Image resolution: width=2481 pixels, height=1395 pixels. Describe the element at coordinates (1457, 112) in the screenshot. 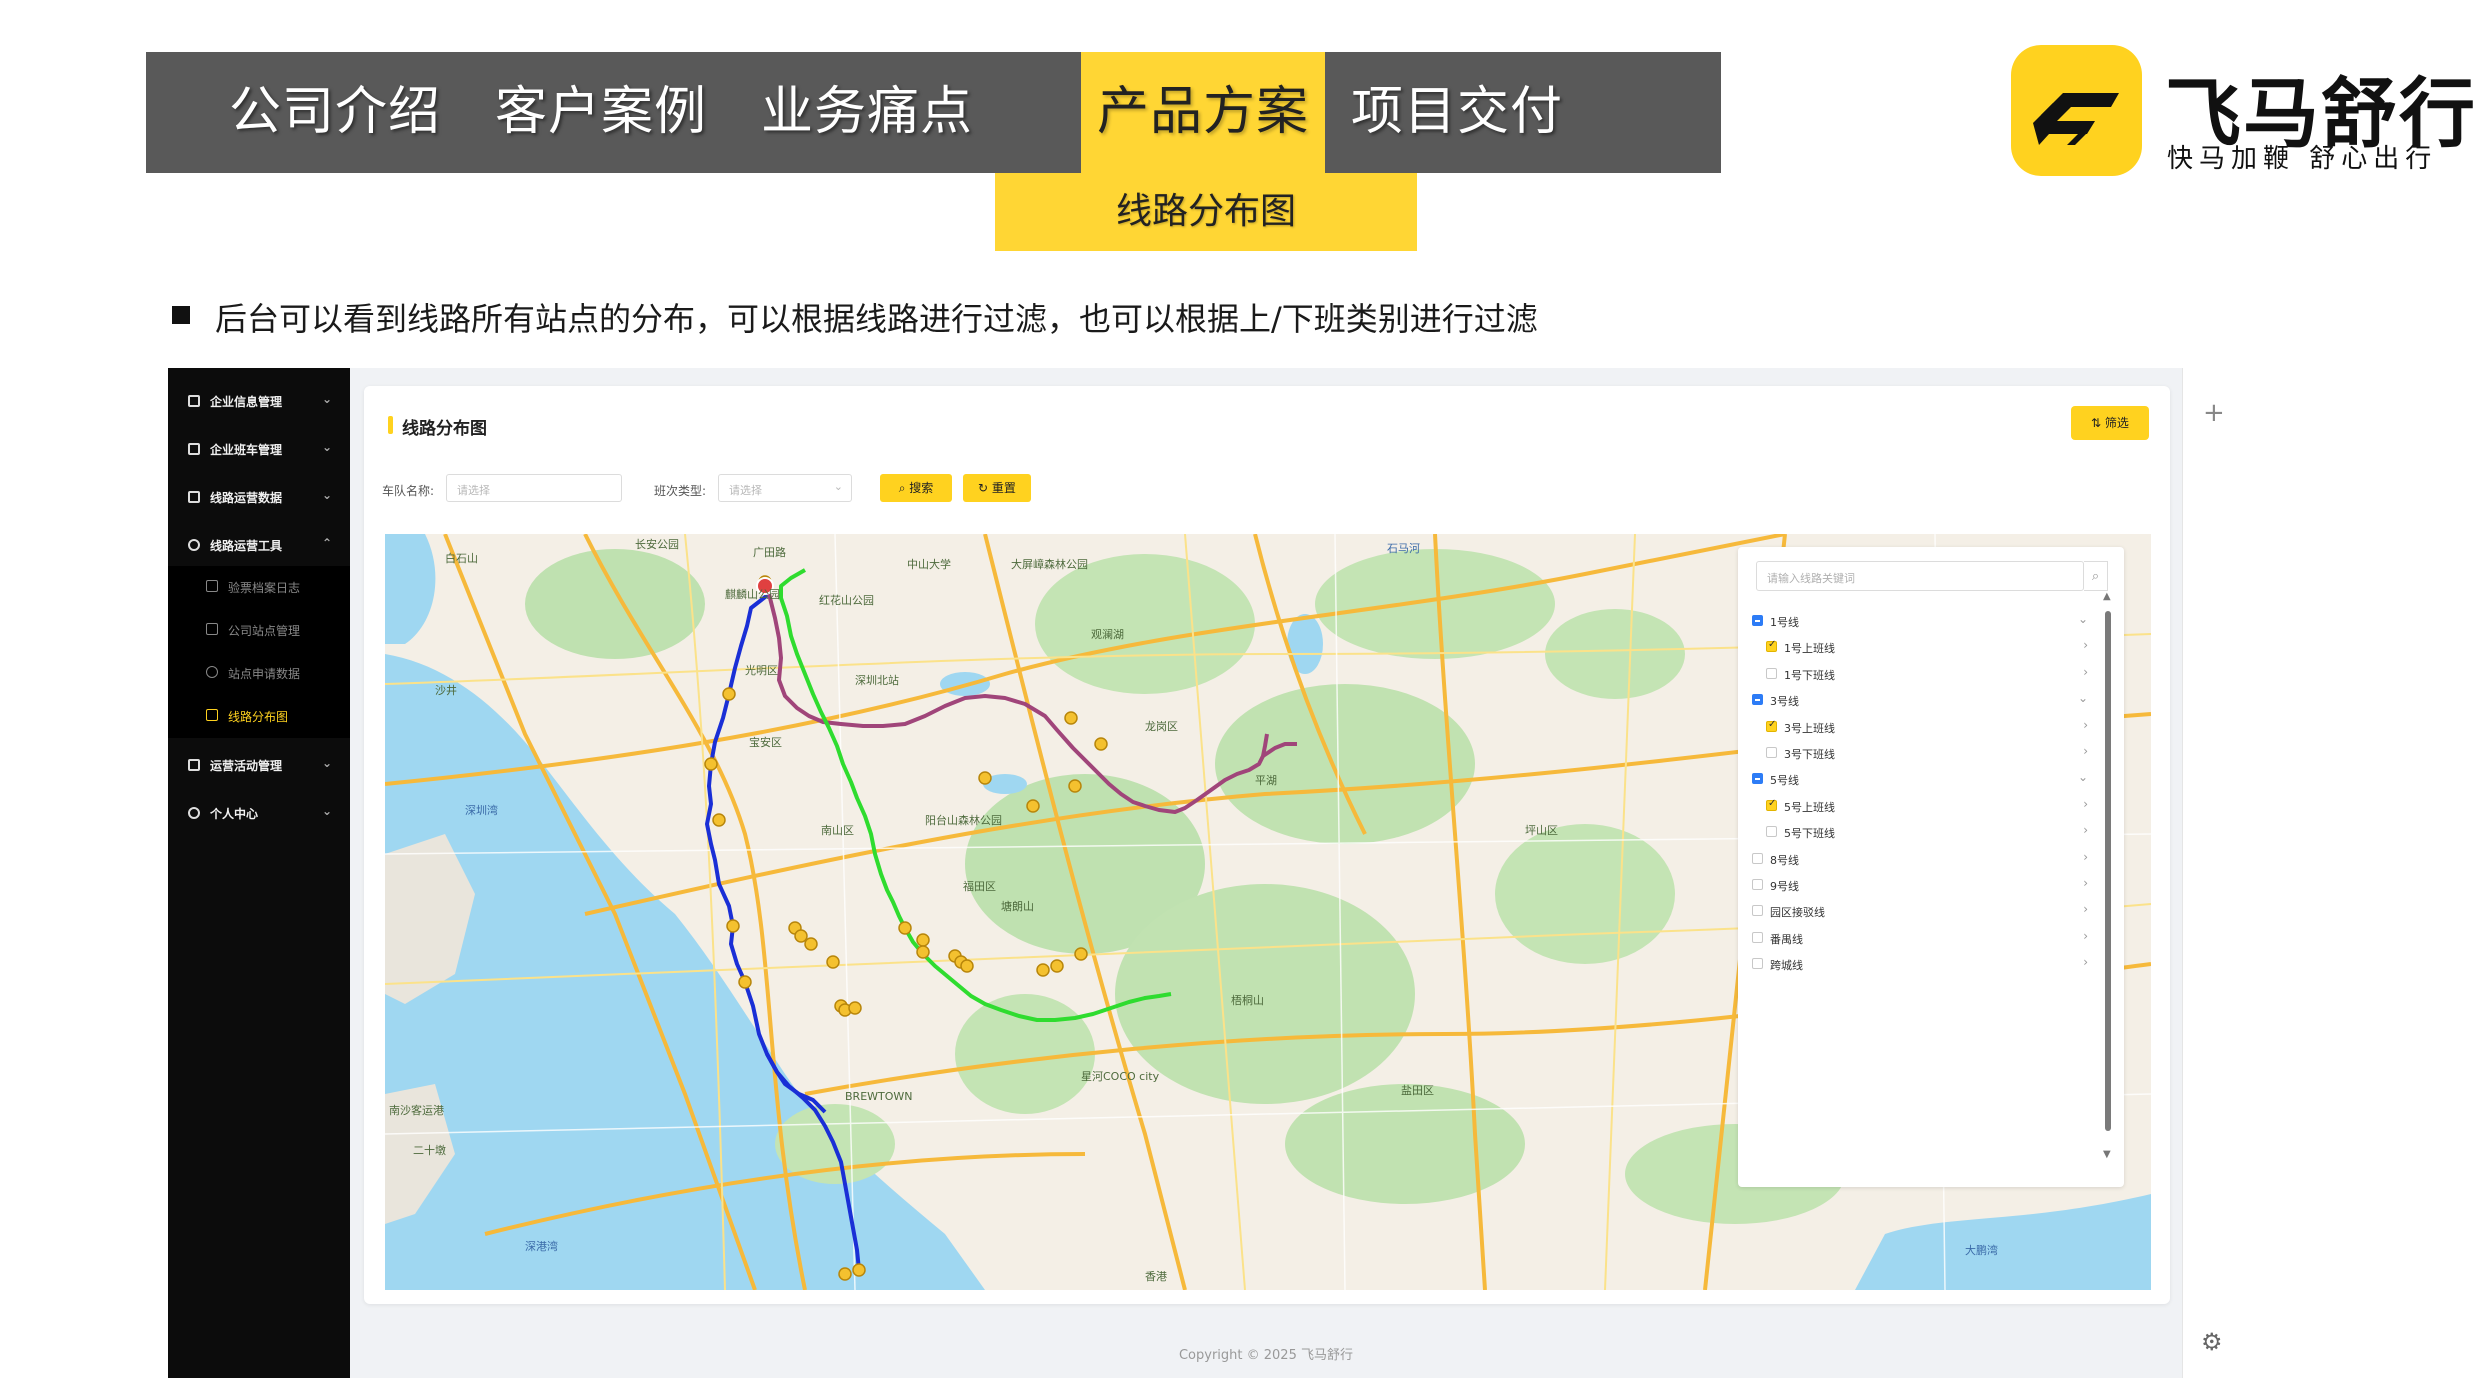

I see `tab-project-delivery: 项目交付` at that location.